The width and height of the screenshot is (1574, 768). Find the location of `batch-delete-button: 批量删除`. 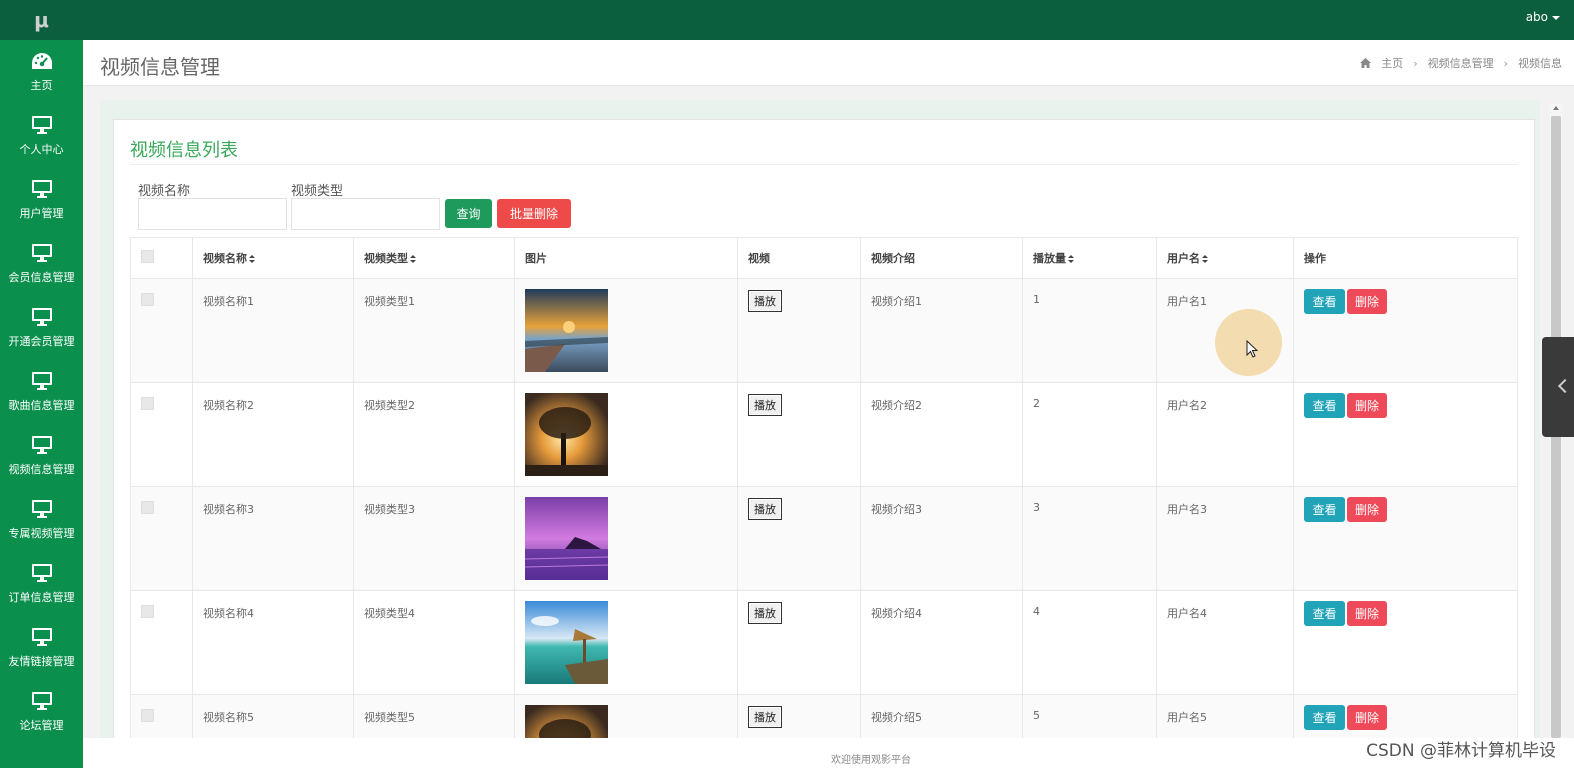

batch-delete-button: 批量删除 is located at coordinates (534, 213).